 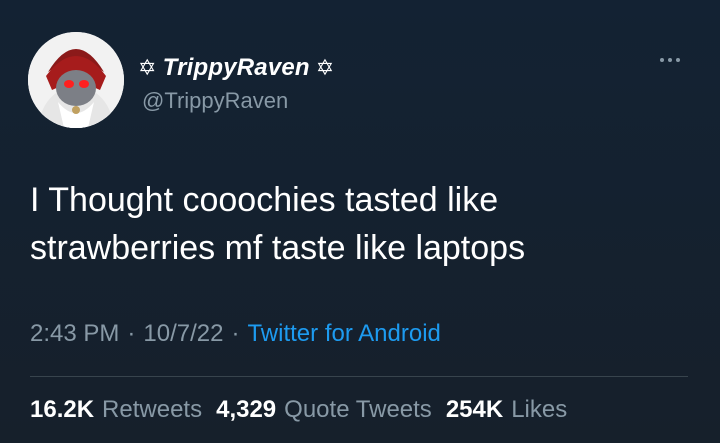 I want to click on retweets-label: Retweets, so click(x=152, y=409).